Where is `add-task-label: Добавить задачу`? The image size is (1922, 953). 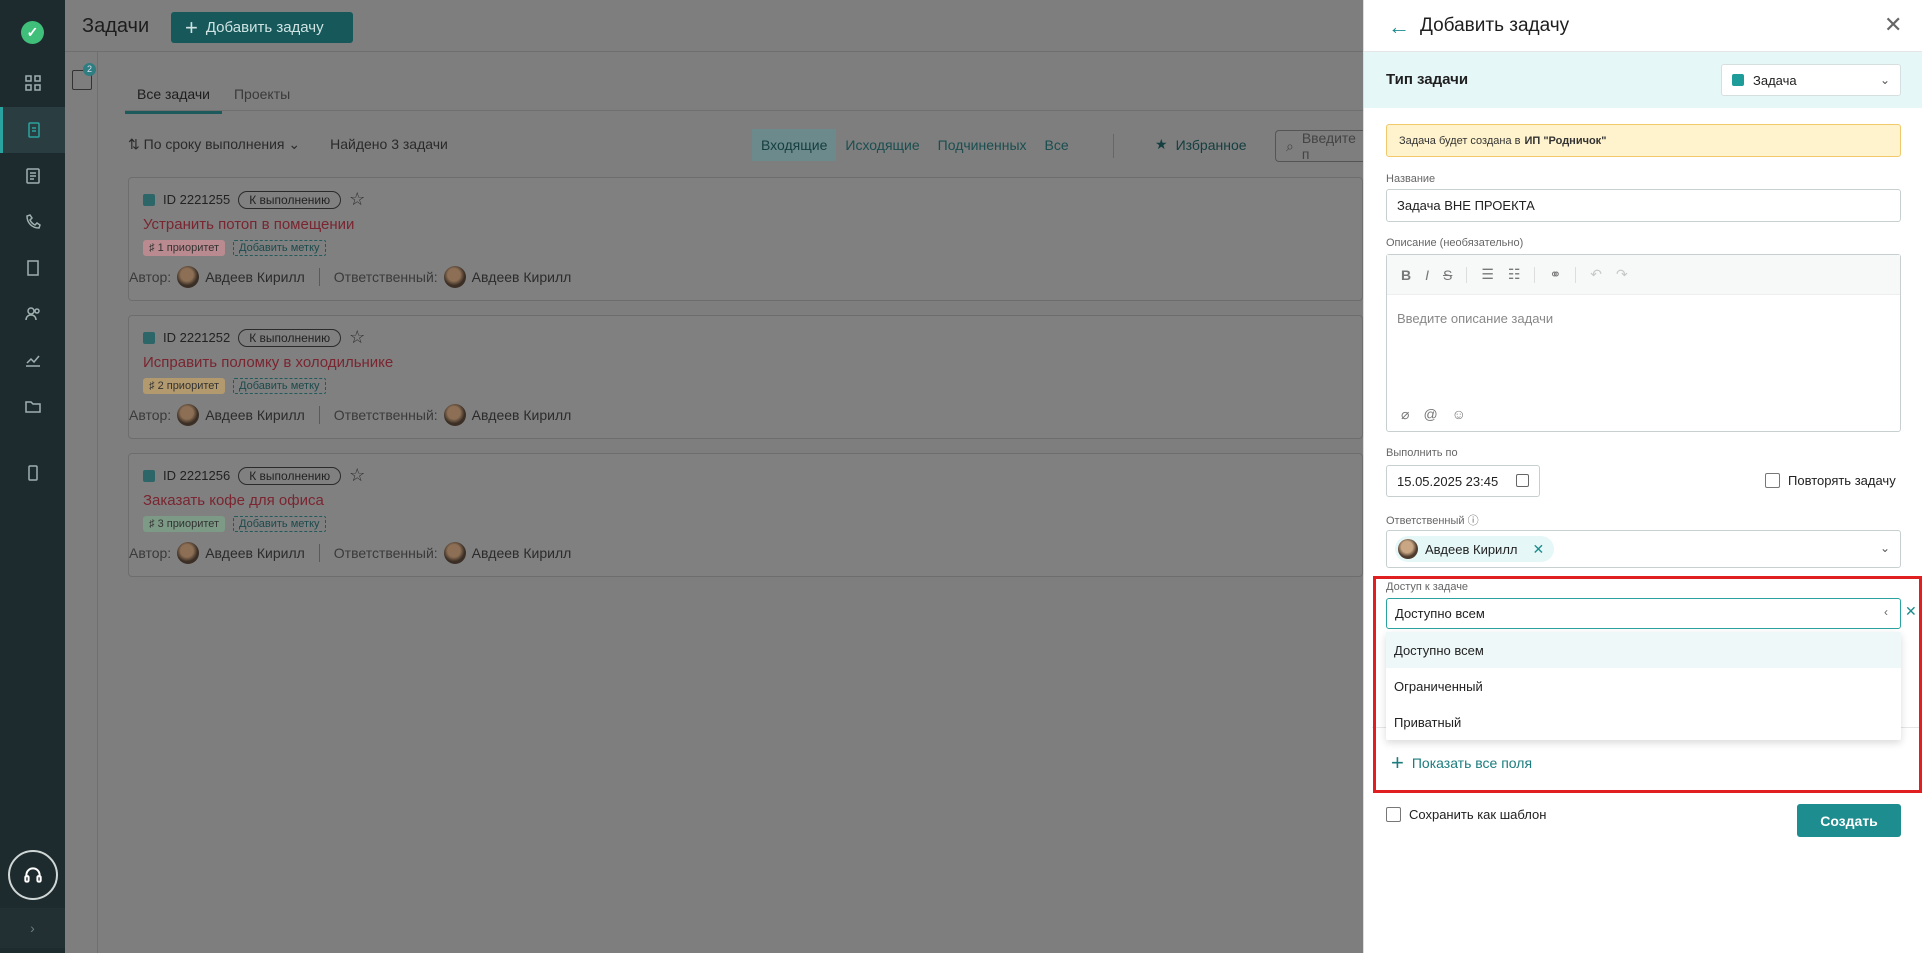
add-task-label: Добавить задачу is located at coordinates (264, 27).